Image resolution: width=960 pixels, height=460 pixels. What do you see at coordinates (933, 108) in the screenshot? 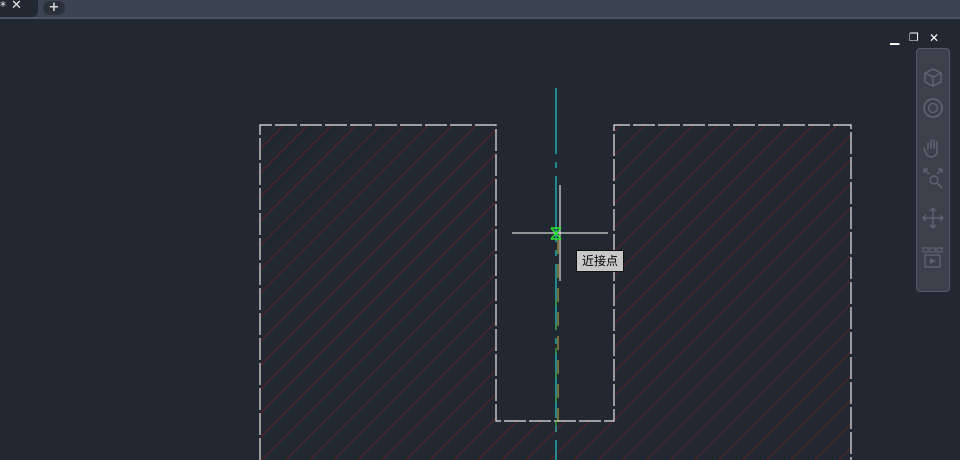
I see `steering-wheel-icon` at bounding box center [933, 108].